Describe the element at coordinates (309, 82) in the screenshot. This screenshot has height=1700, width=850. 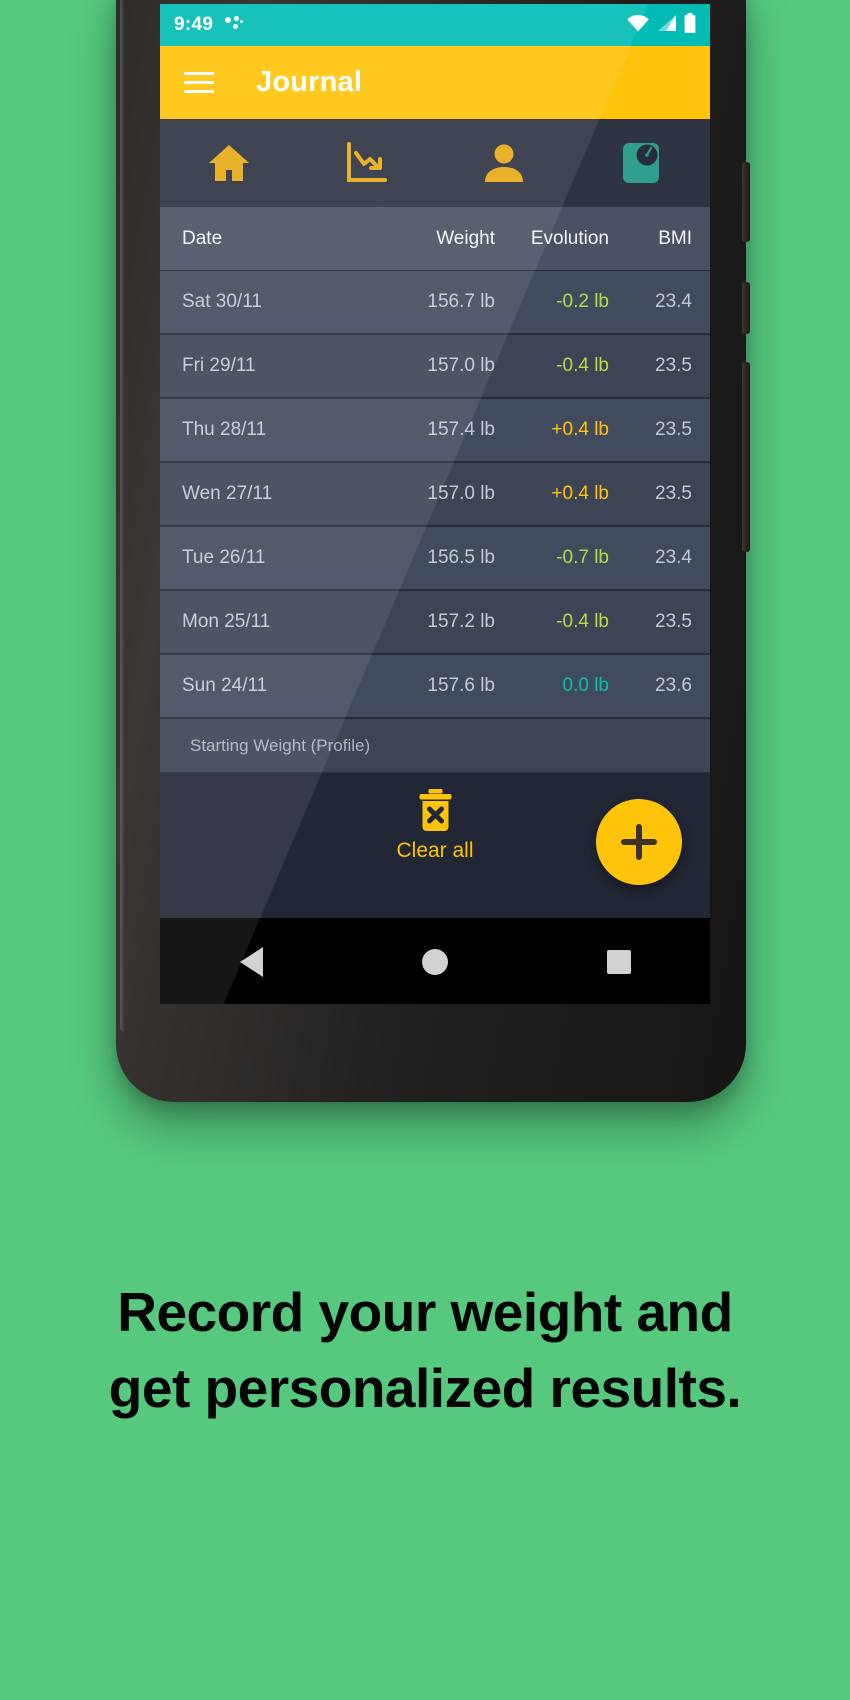
I see `page-title: Journal` at that location.